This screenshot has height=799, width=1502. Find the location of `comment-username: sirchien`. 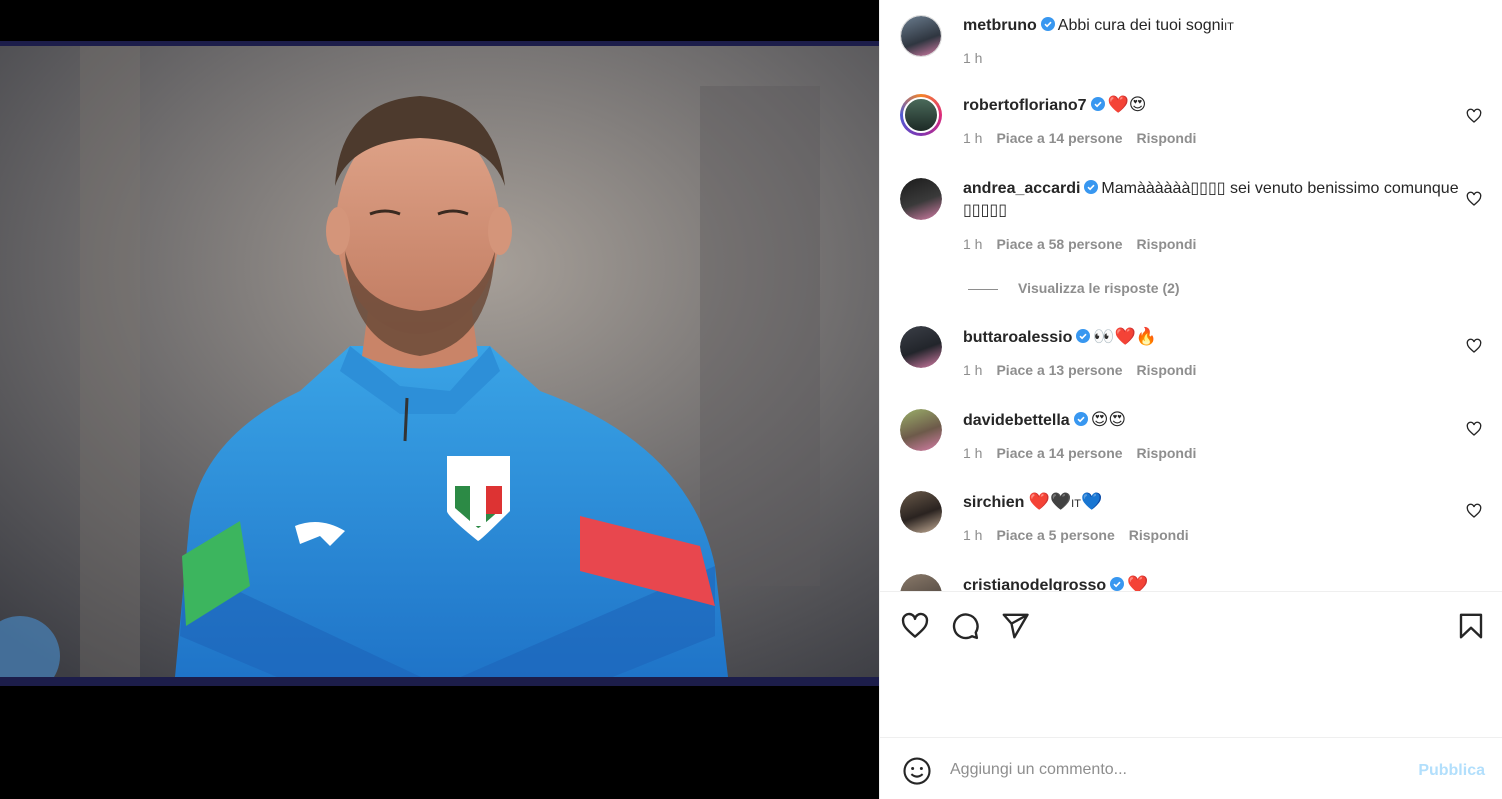

comment-username: sirchien is located at coordinates (993, 502).